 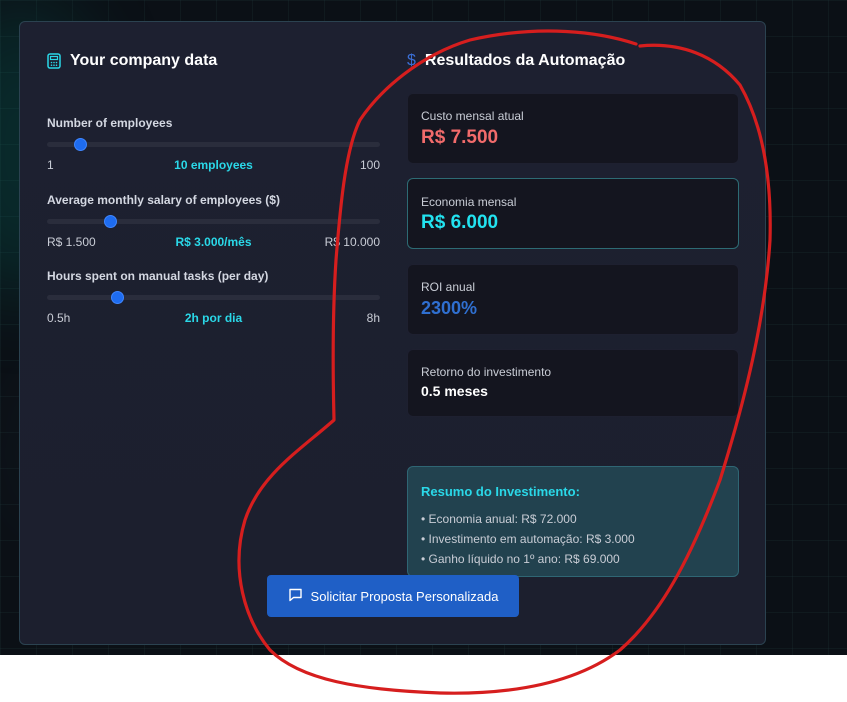 What do you see at coordinates (117, 297) in the screenshot?
I see `hours-slider-thumb` at bounding box center [117, 297].